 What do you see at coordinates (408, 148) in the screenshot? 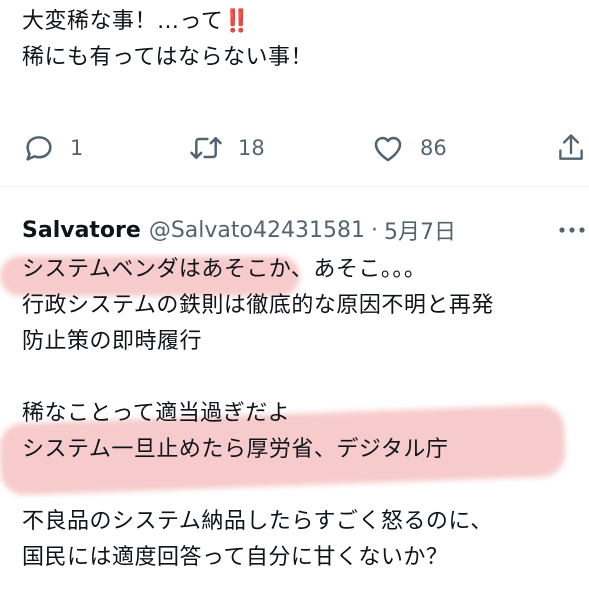
I see `like-button: 86` at bounding box center [408, 148].